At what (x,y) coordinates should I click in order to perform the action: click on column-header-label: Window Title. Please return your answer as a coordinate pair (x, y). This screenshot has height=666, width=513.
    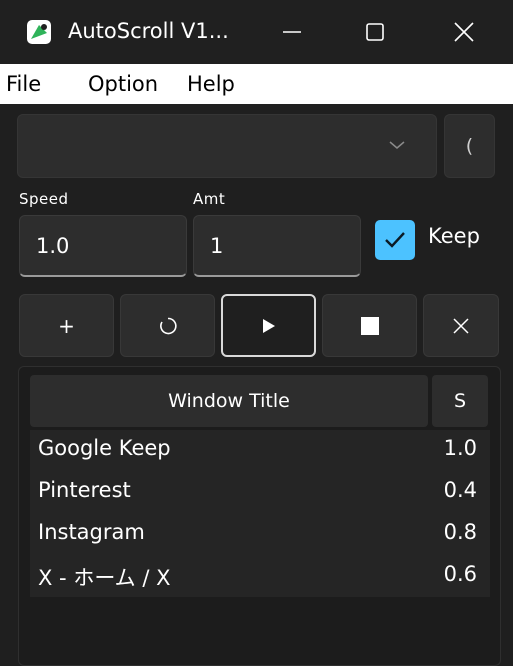
    Looking at the image, I should click on (229, 401).